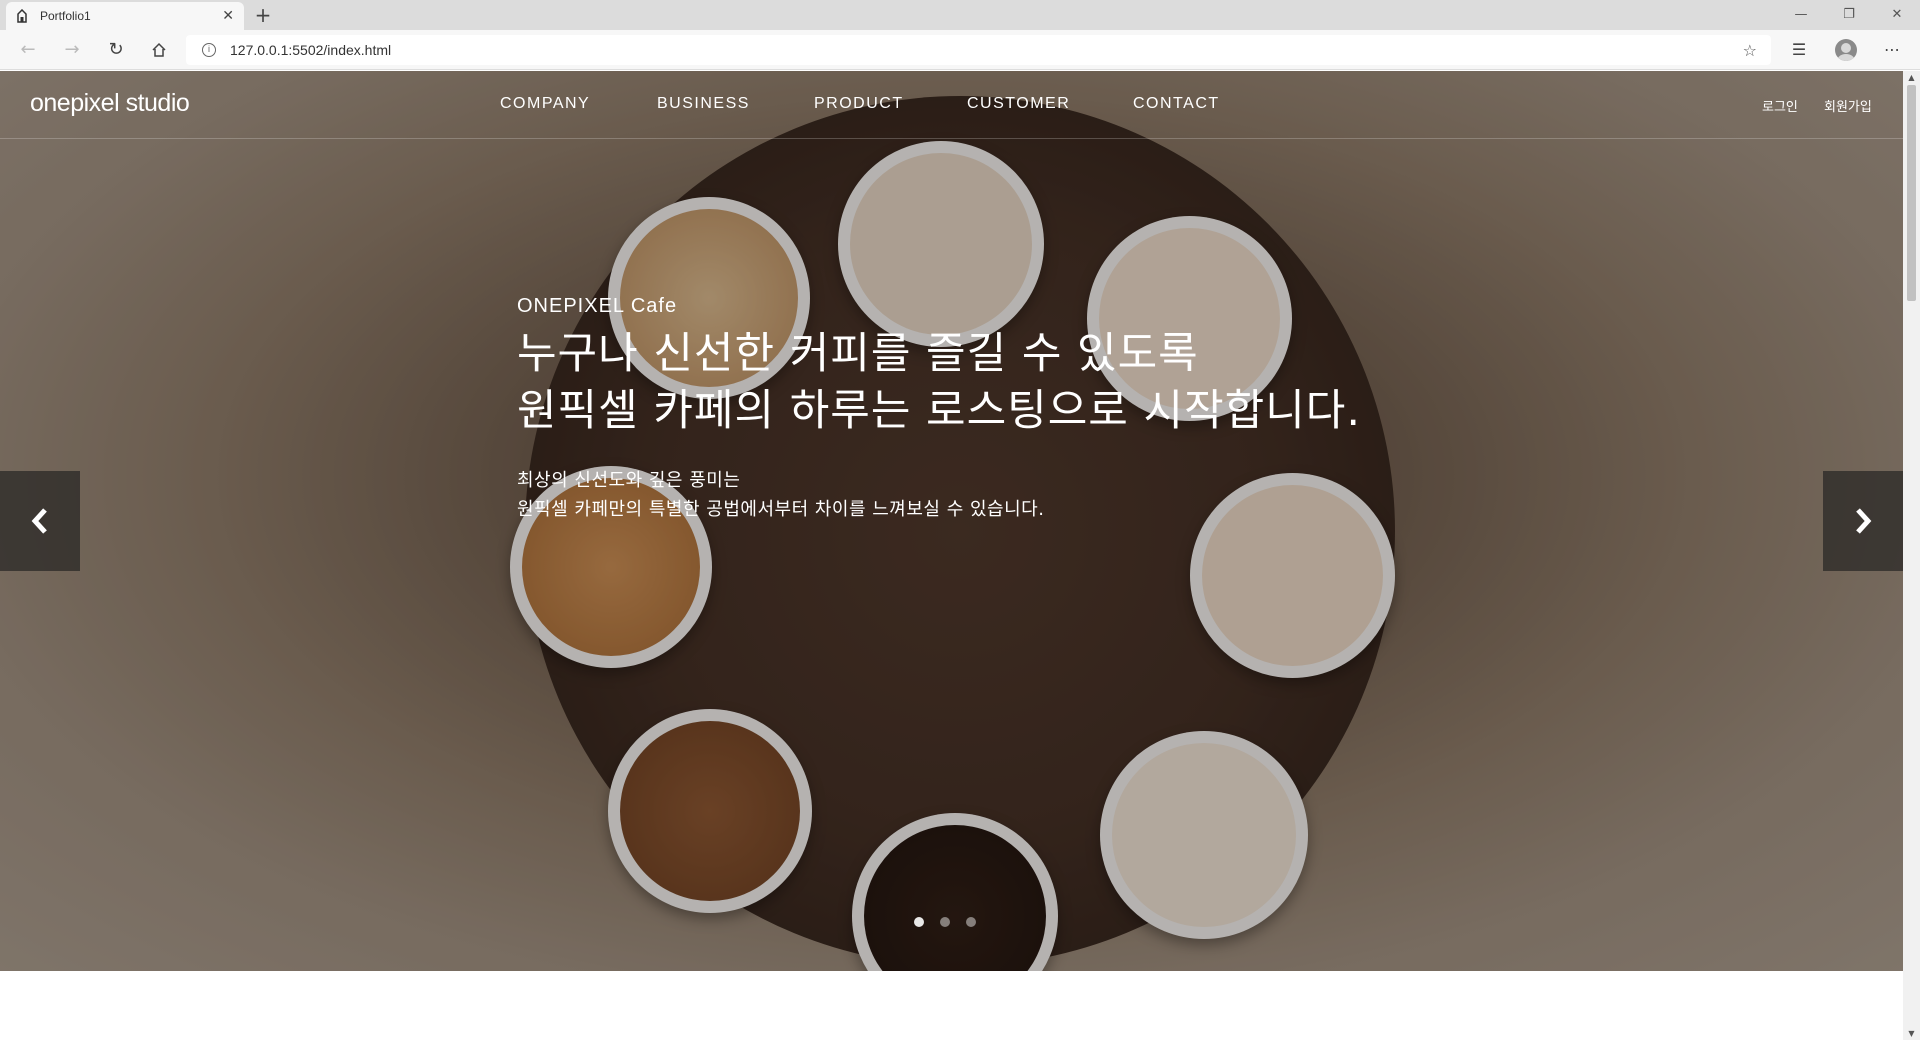 The width and height of the screenshot is (1920, 1040). I want to click on chevron-left-icon, so click(39, 521).